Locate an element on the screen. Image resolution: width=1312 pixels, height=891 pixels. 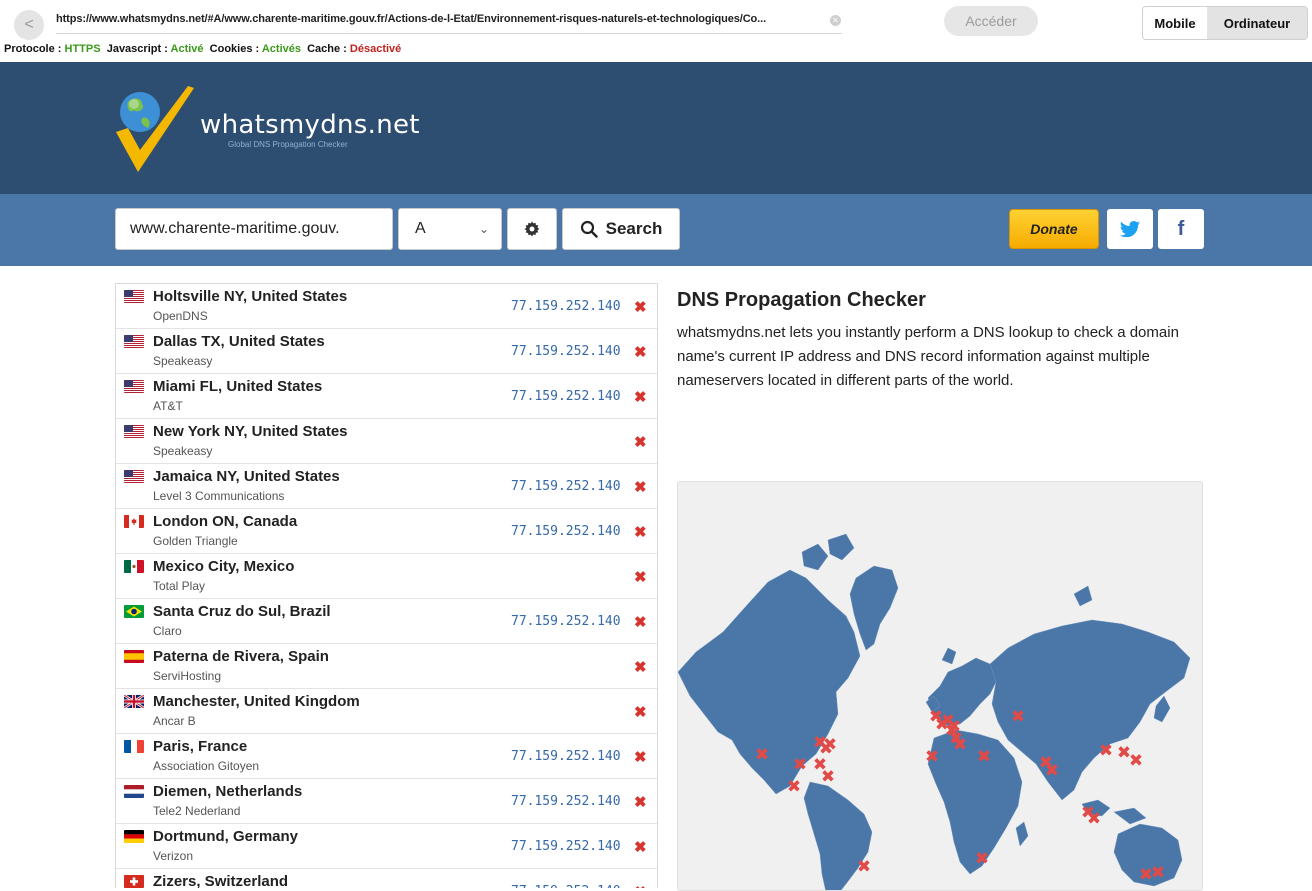
cookies-label: Cookies : is located at coordinates (234, 49).